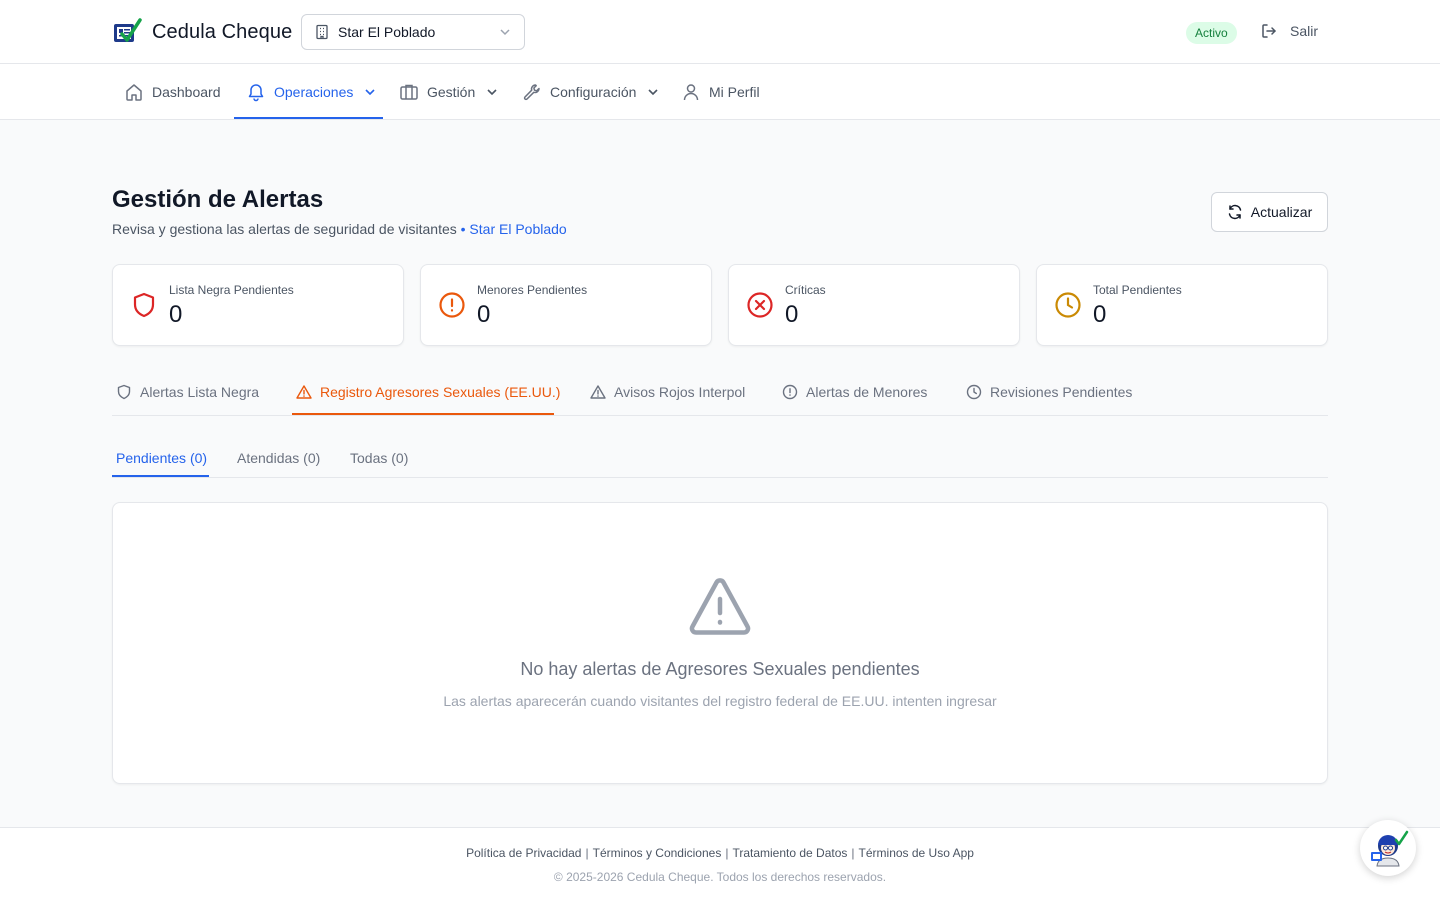  I want to click on tab-interpol: Avisos Rojos Interpol, so click(667, 392).